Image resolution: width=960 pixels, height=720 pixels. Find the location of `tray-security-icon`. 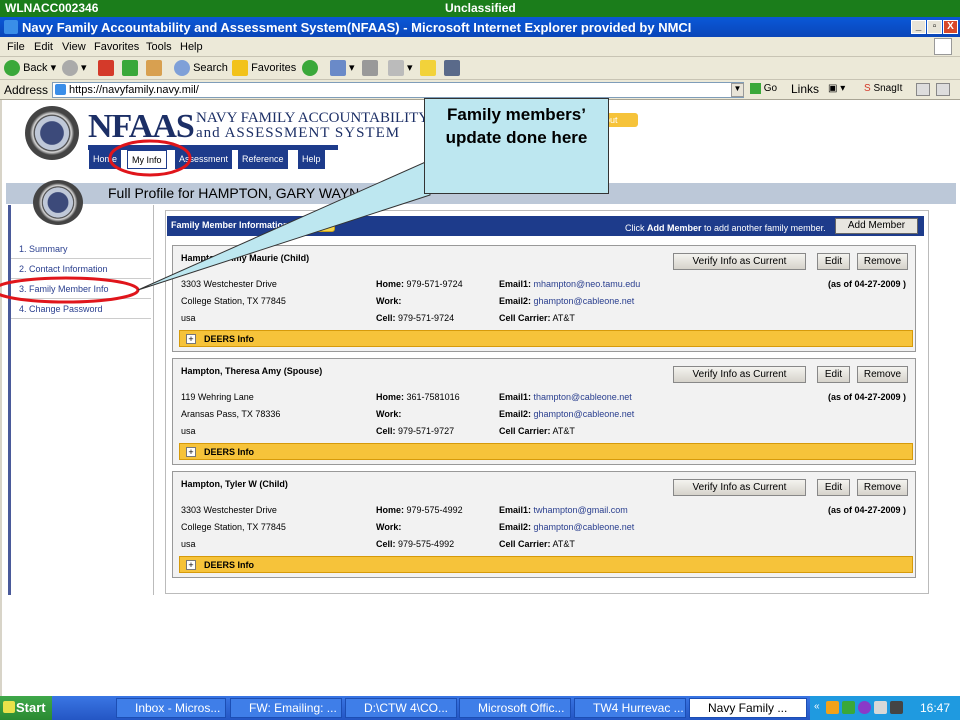

tray-security-icon is located at coordinates (864, 707).